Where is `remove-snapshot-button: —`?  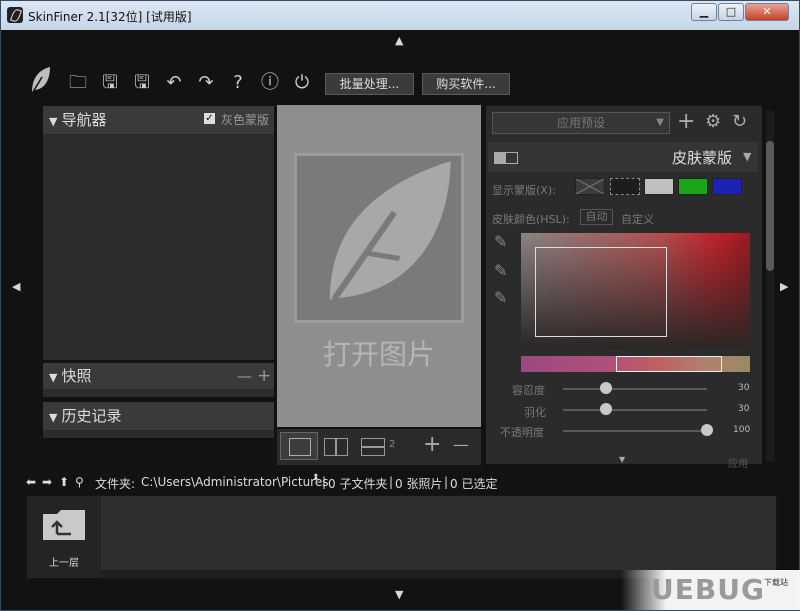 remove-snapshot-button: — is located at coordinates (244, 376).